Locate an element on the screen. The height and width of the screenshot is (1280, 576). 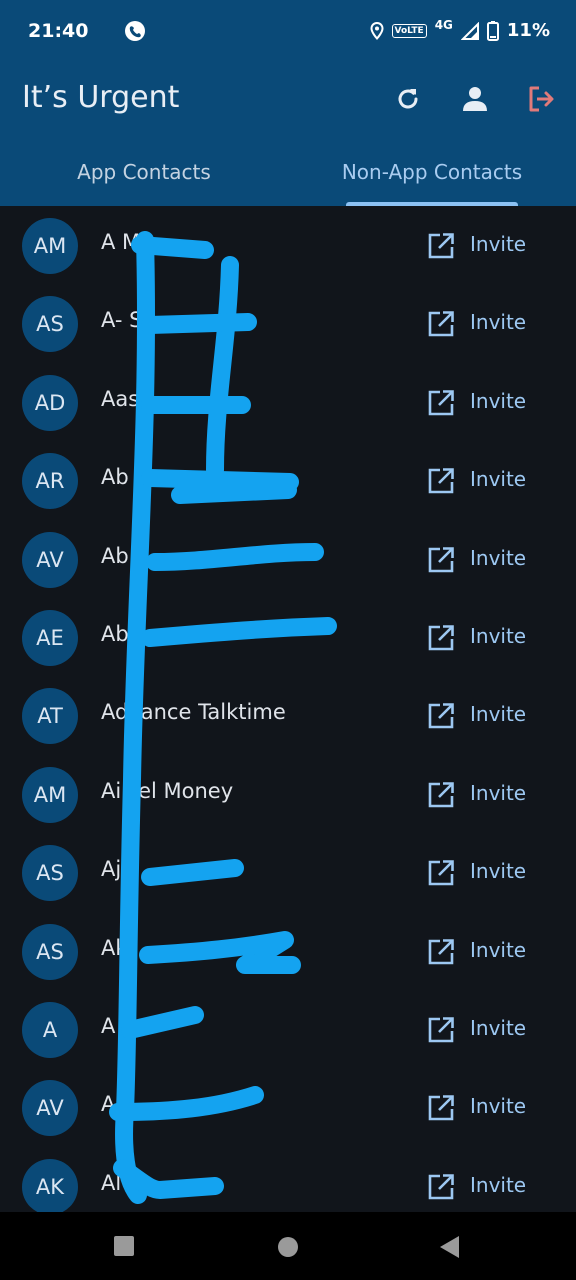
app-title: It’s Urgent is located at coordinates (101, 97).